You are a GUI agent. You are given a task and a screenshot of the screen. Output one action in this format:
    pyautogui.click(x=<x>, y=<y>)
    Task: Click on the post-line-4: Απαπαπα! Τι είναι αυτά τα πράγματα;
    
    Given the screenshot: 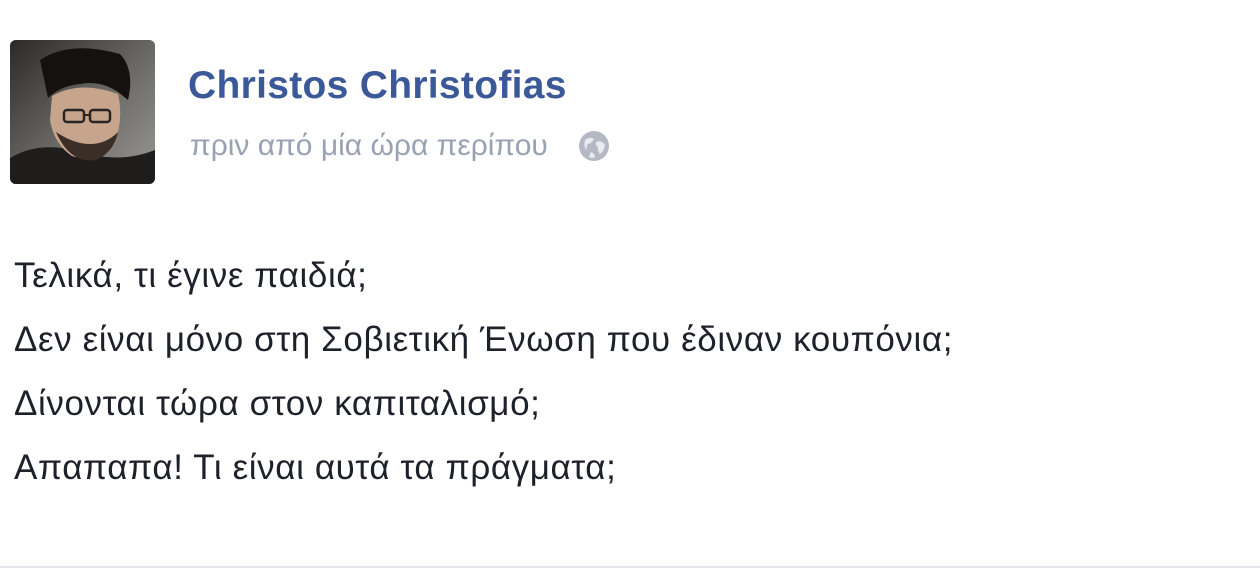 What is the action you would take?
    pyautogui.click(x=315, y=467)
    